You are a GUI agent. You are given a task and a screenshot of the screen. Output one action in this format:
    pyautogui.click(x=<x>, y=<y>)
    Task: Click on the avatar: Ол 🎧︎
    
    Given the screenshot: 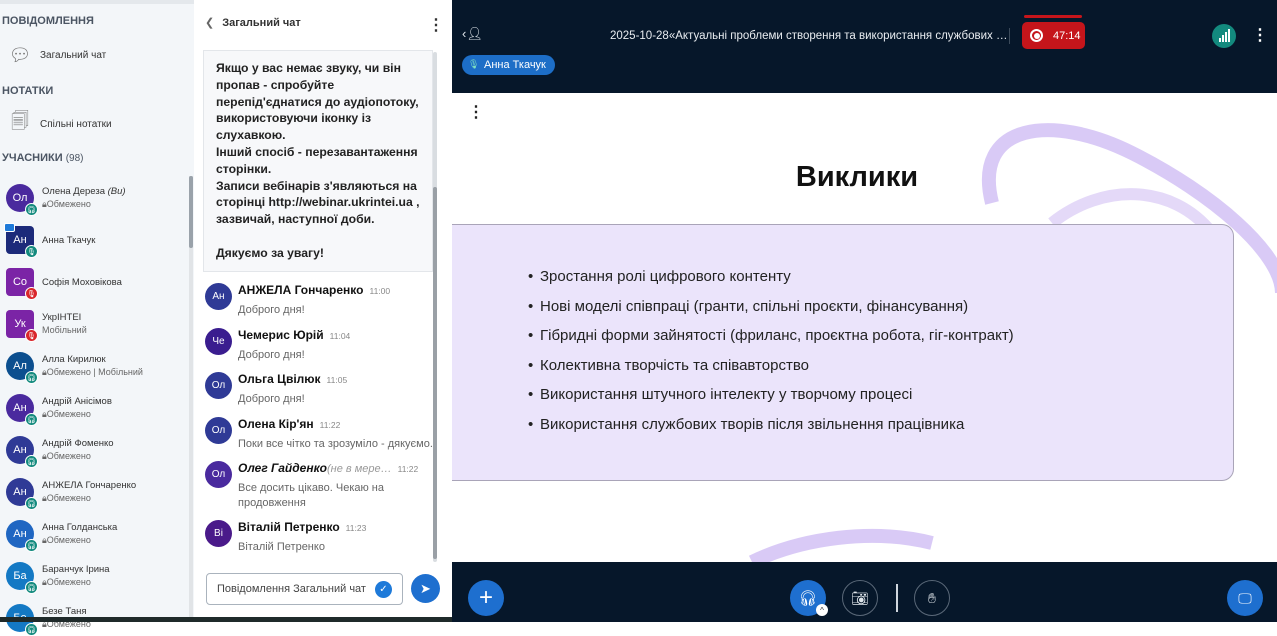 What is the action you would take?
    pyautogui.click(x=22, y=200)
    